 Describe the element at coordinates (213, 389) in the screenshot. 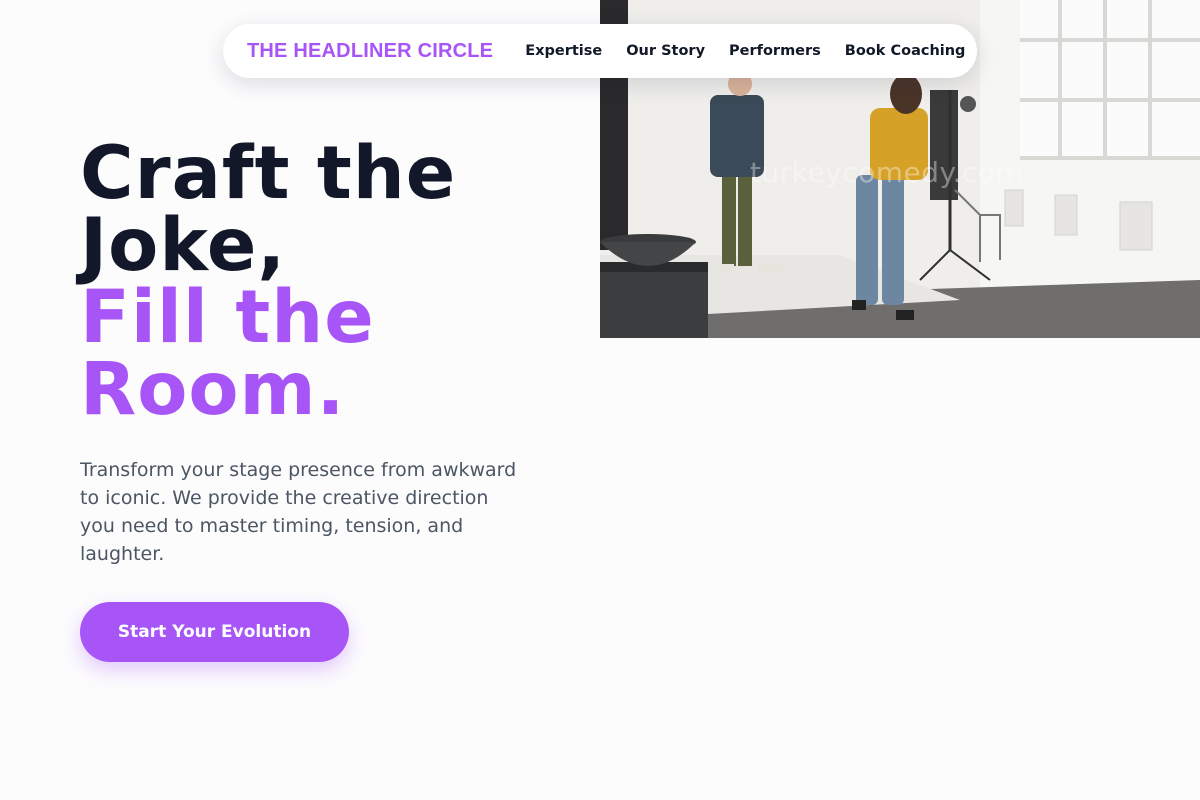

I see `headline-accent-line-2: Room.` at that location.